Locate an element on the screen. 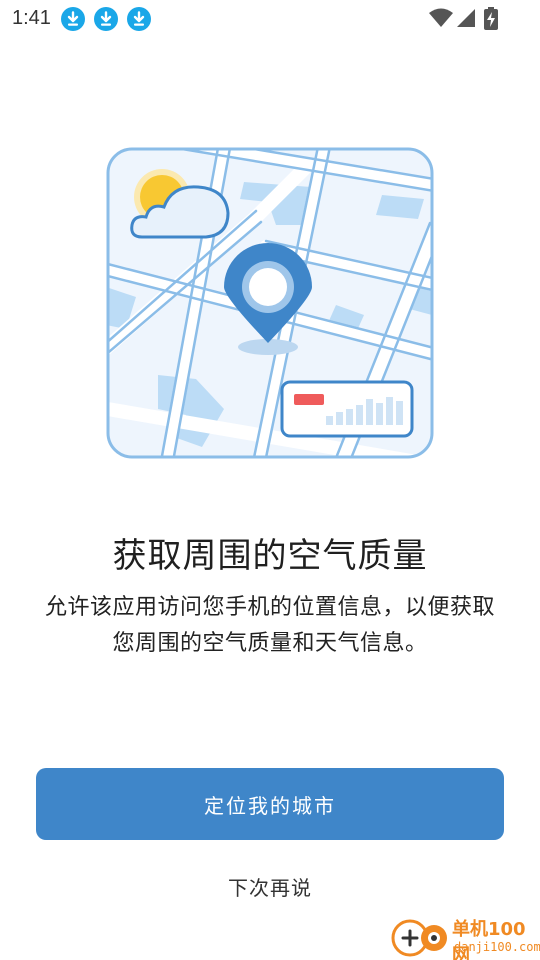 This screenshot has width=540, height=960. watermark: 单机100网 danji100.com is located at coordinates (465, 936).